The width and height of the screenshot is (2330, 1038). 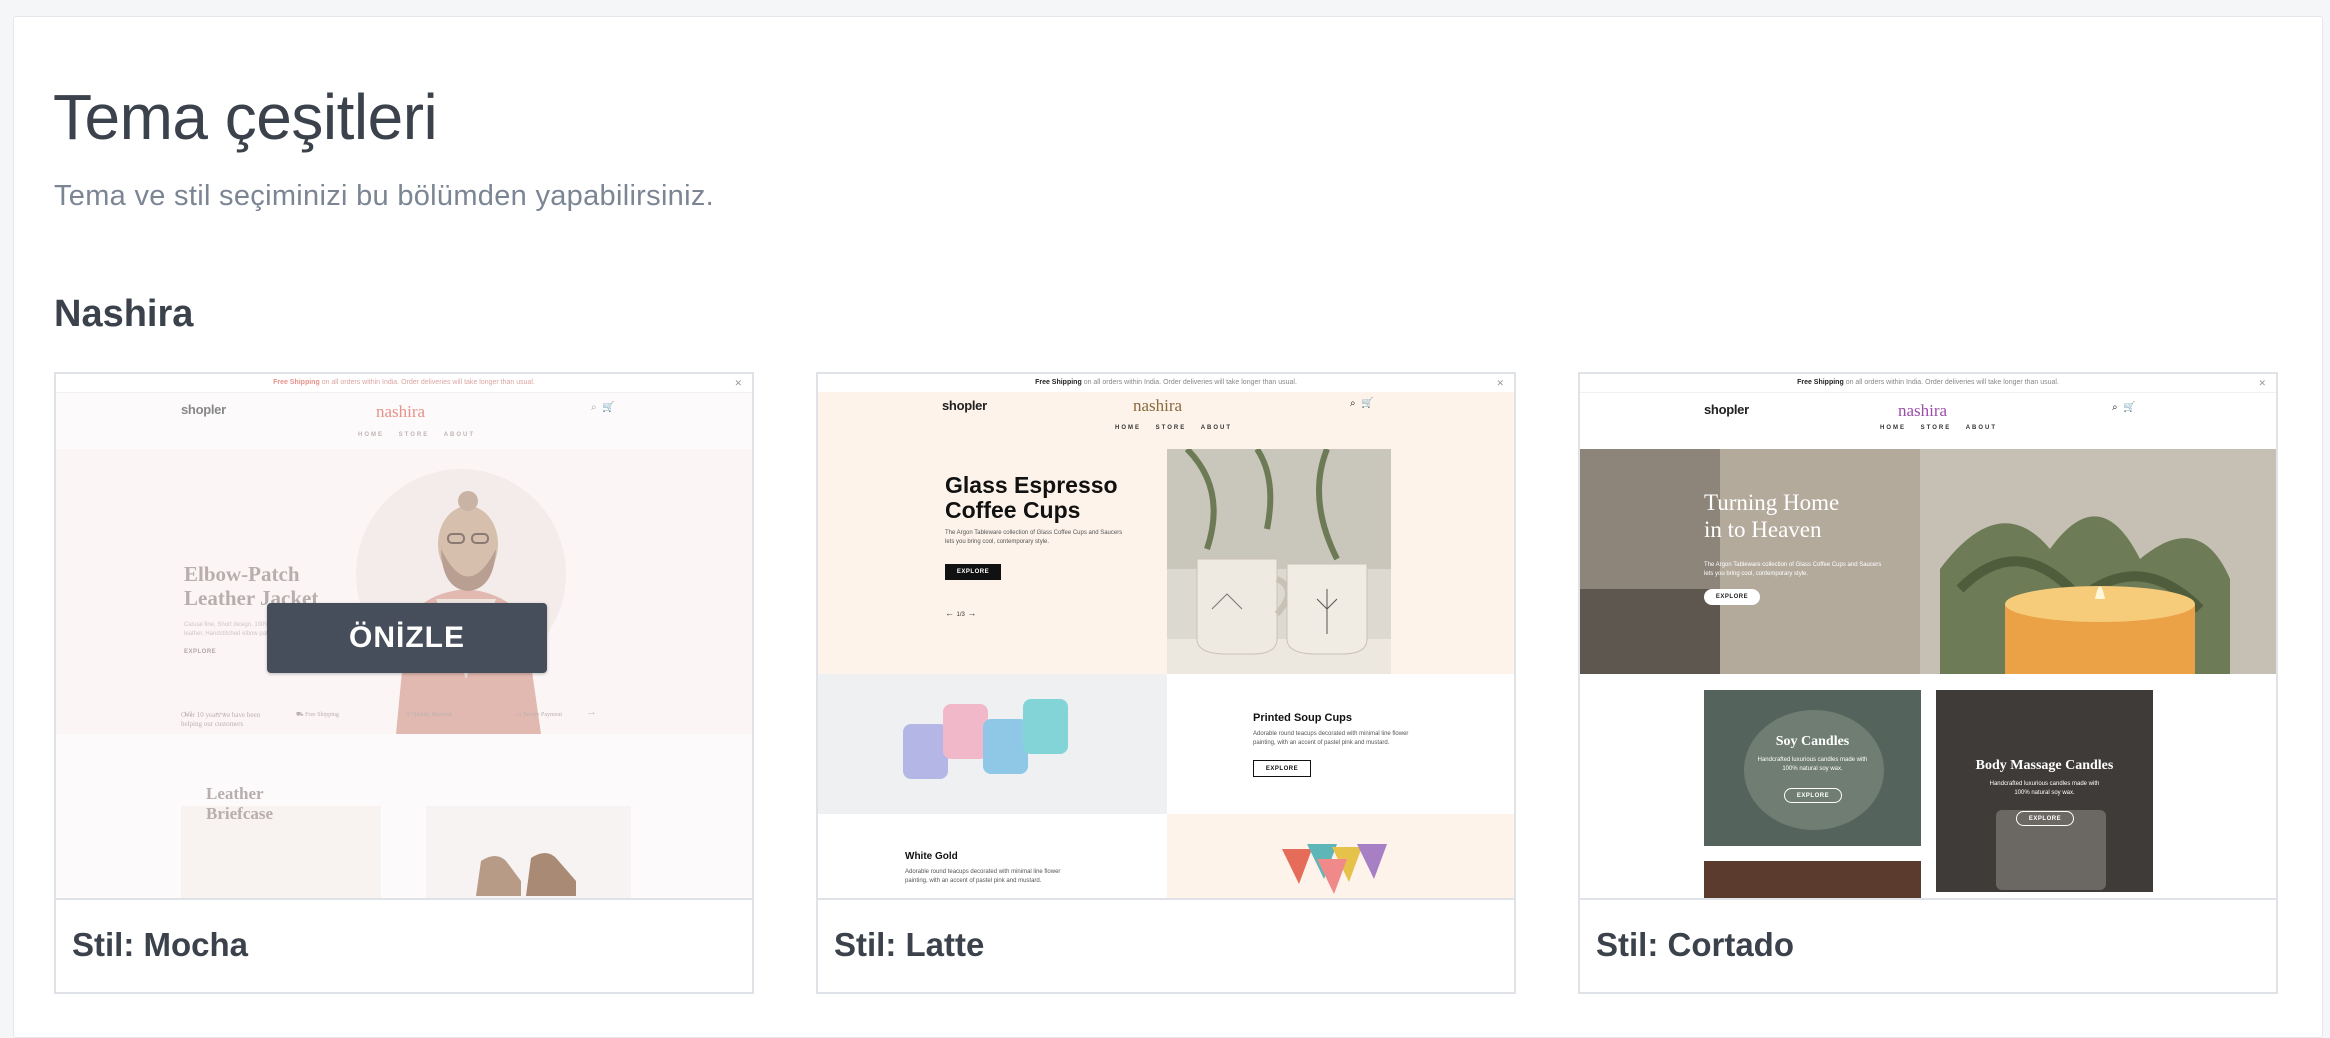 What do you see at coordinates (407, 638) in the screenshot?
I see `preview-button: ÖNİZLE` at bounding box center [407, 638].